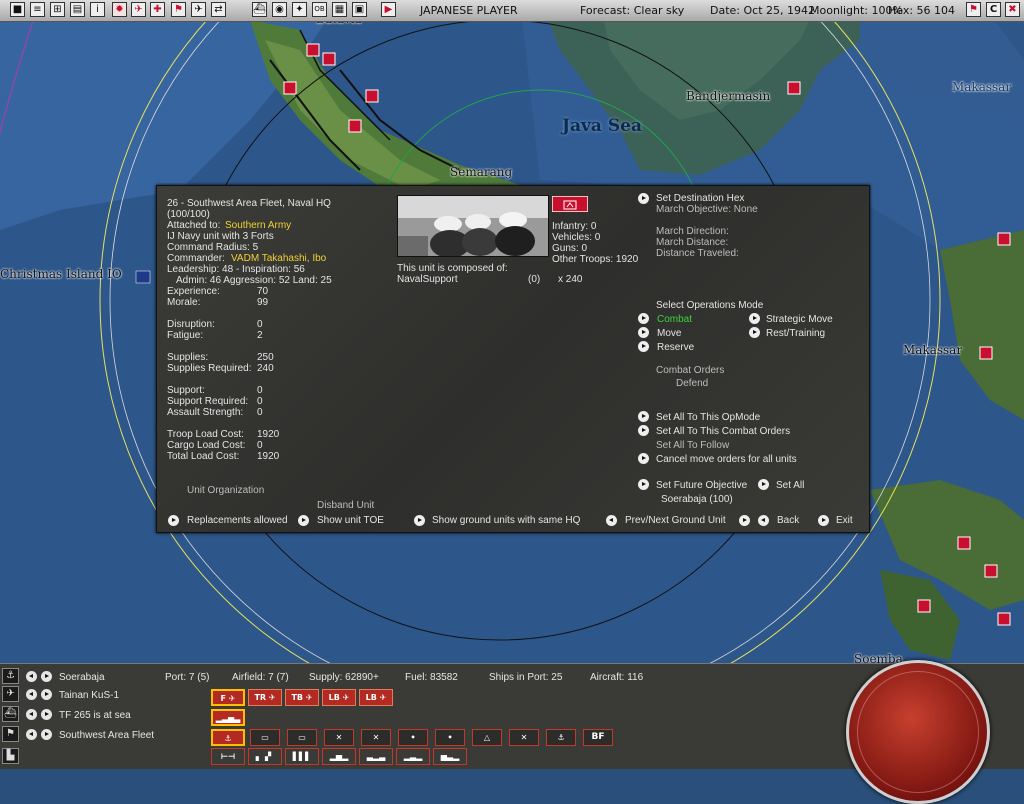  I want to click on back-arrow-icon, so click(763, 520).